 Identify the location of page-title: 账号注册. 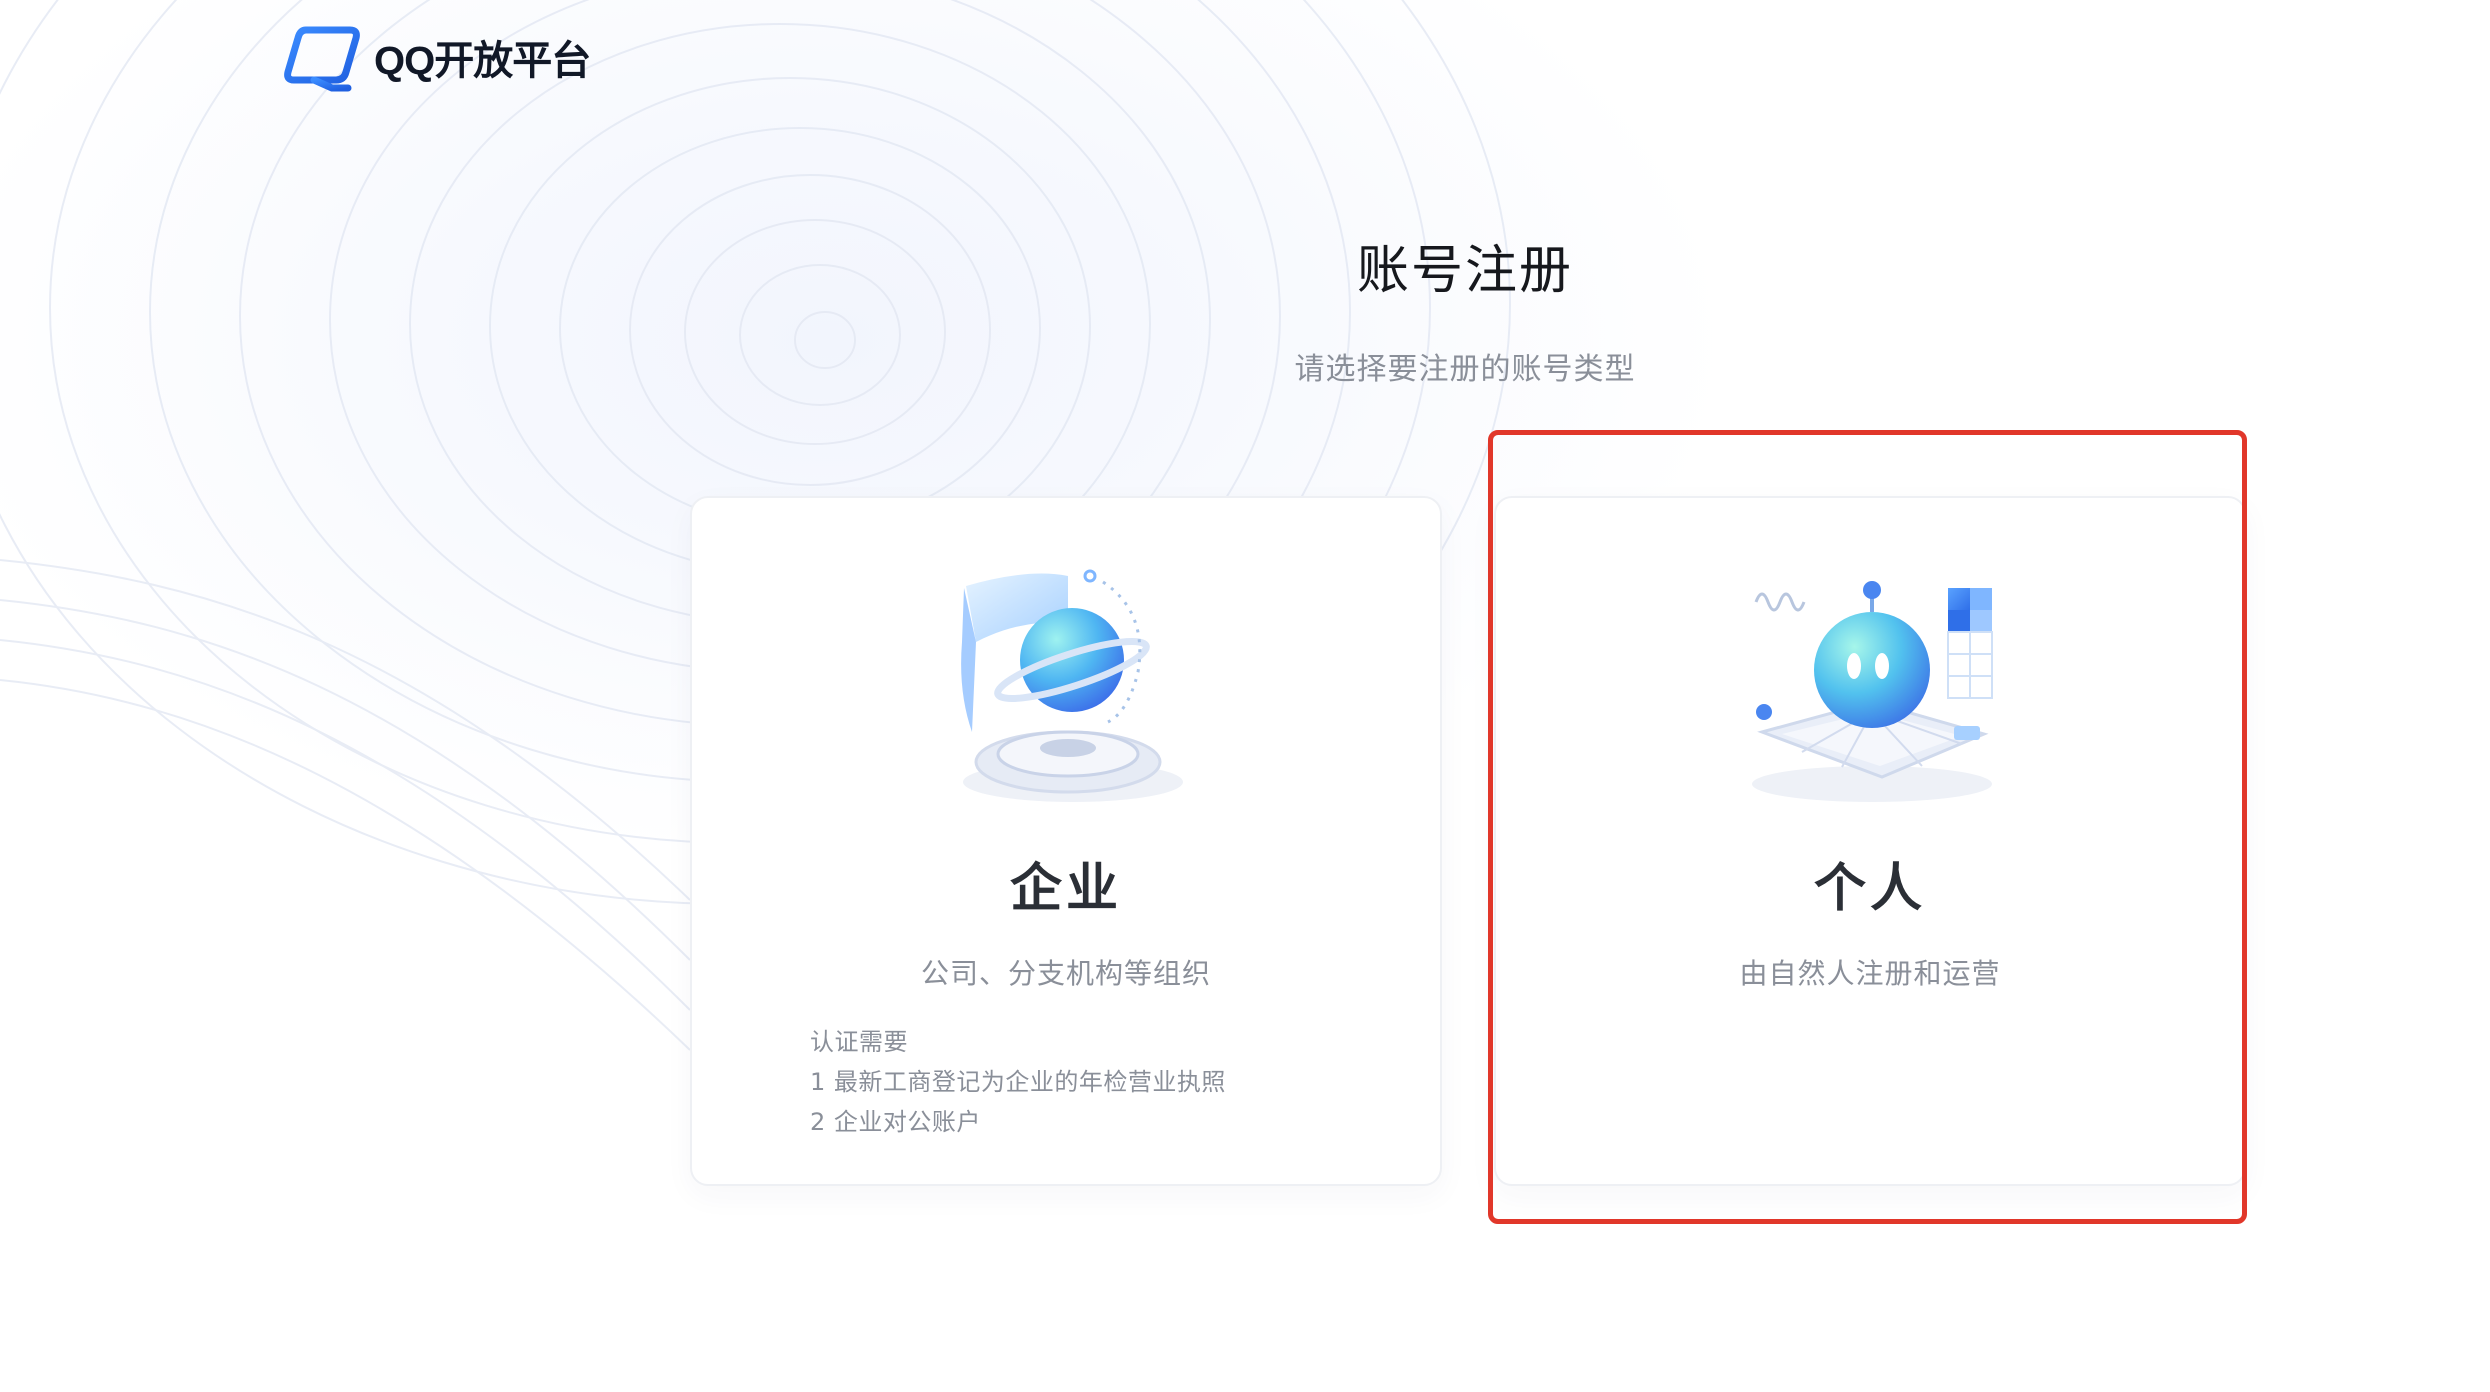
(1464, 271).